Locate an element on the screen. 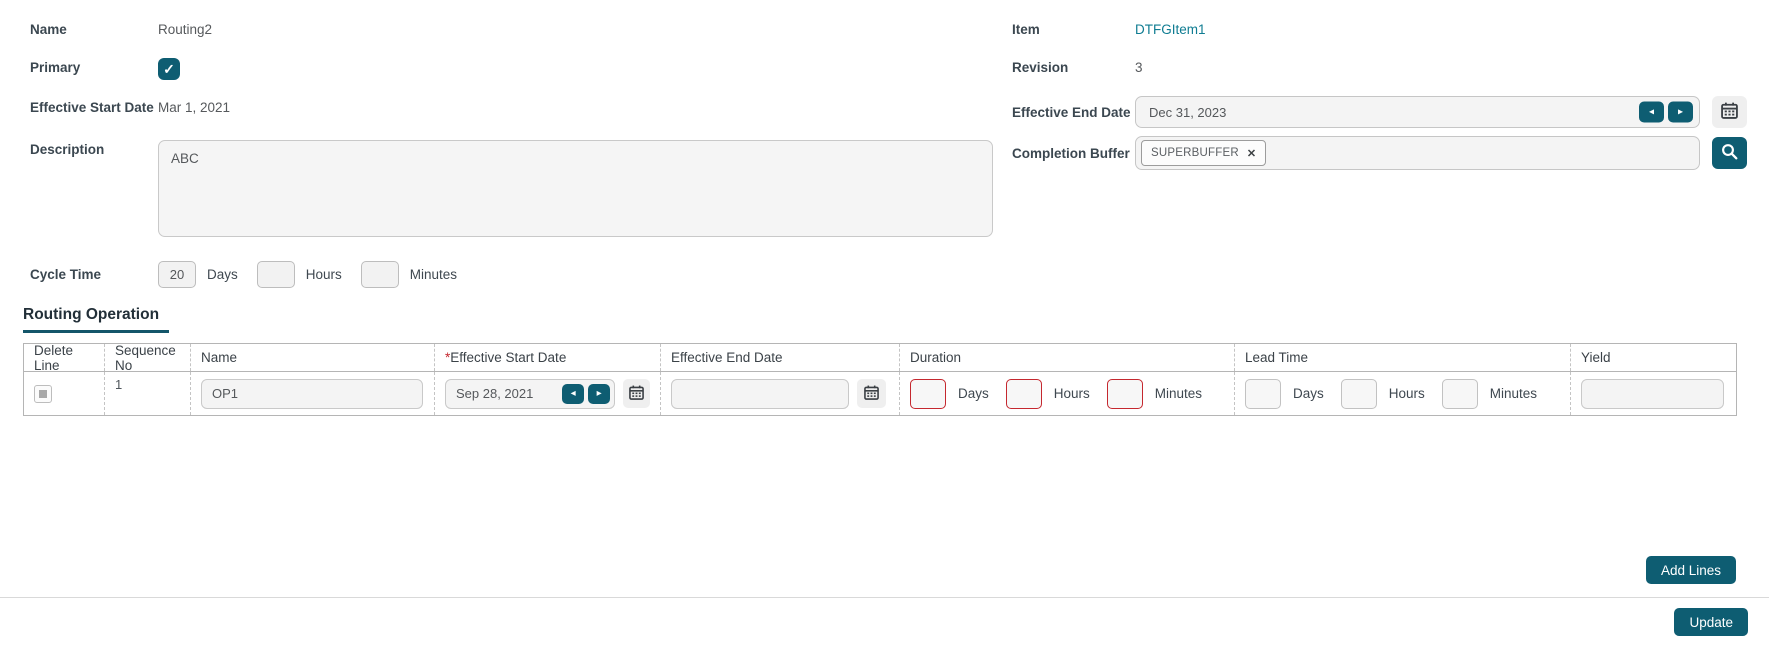 This screenshot has height=648, width=1769. lead-time-minutes-input is located at coordinates (1459, 393).